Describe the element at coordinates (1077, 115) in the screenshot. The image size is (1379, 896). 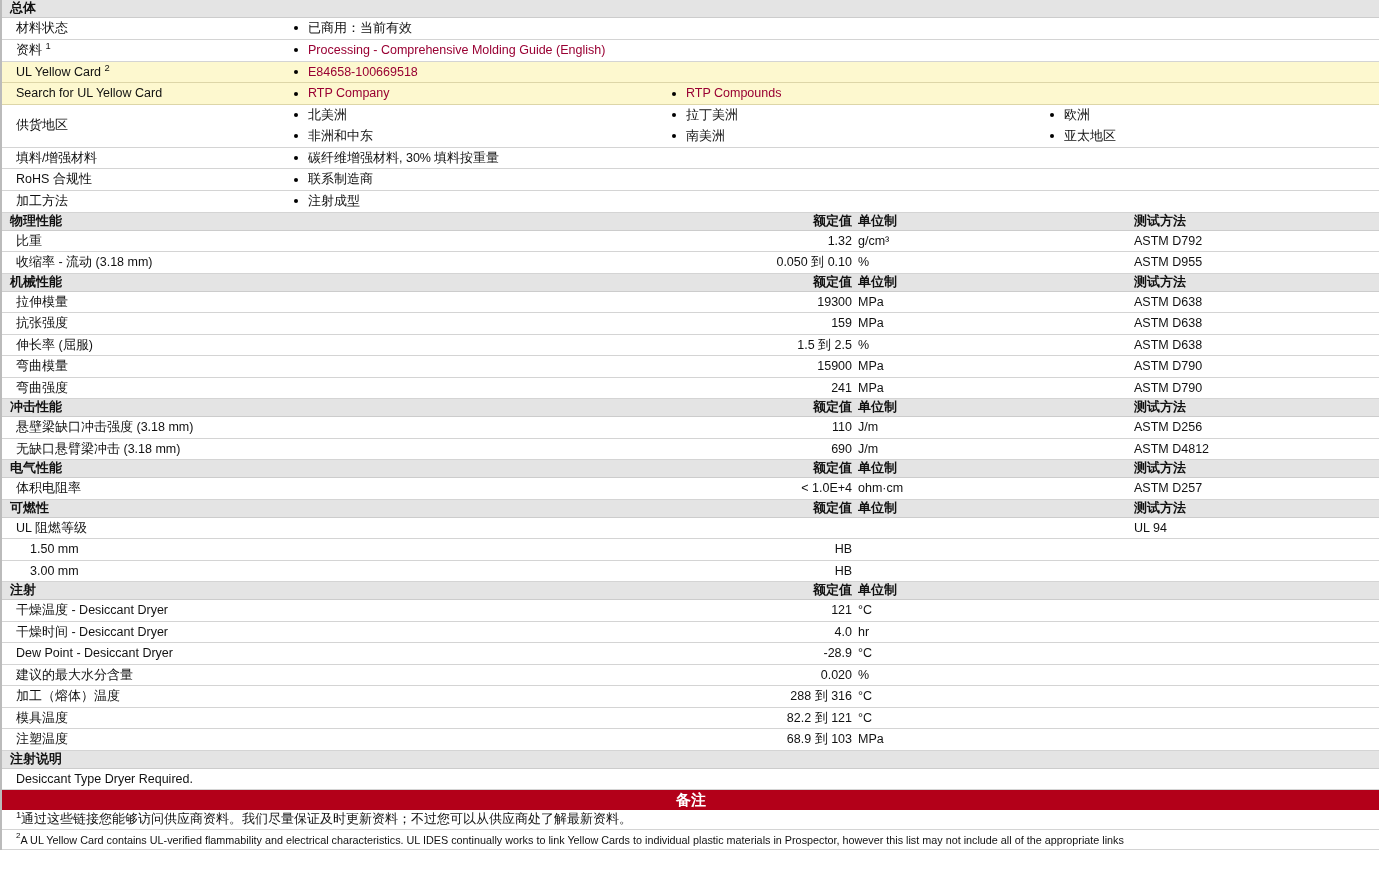
I see `property-value: 欧洲` at that location.